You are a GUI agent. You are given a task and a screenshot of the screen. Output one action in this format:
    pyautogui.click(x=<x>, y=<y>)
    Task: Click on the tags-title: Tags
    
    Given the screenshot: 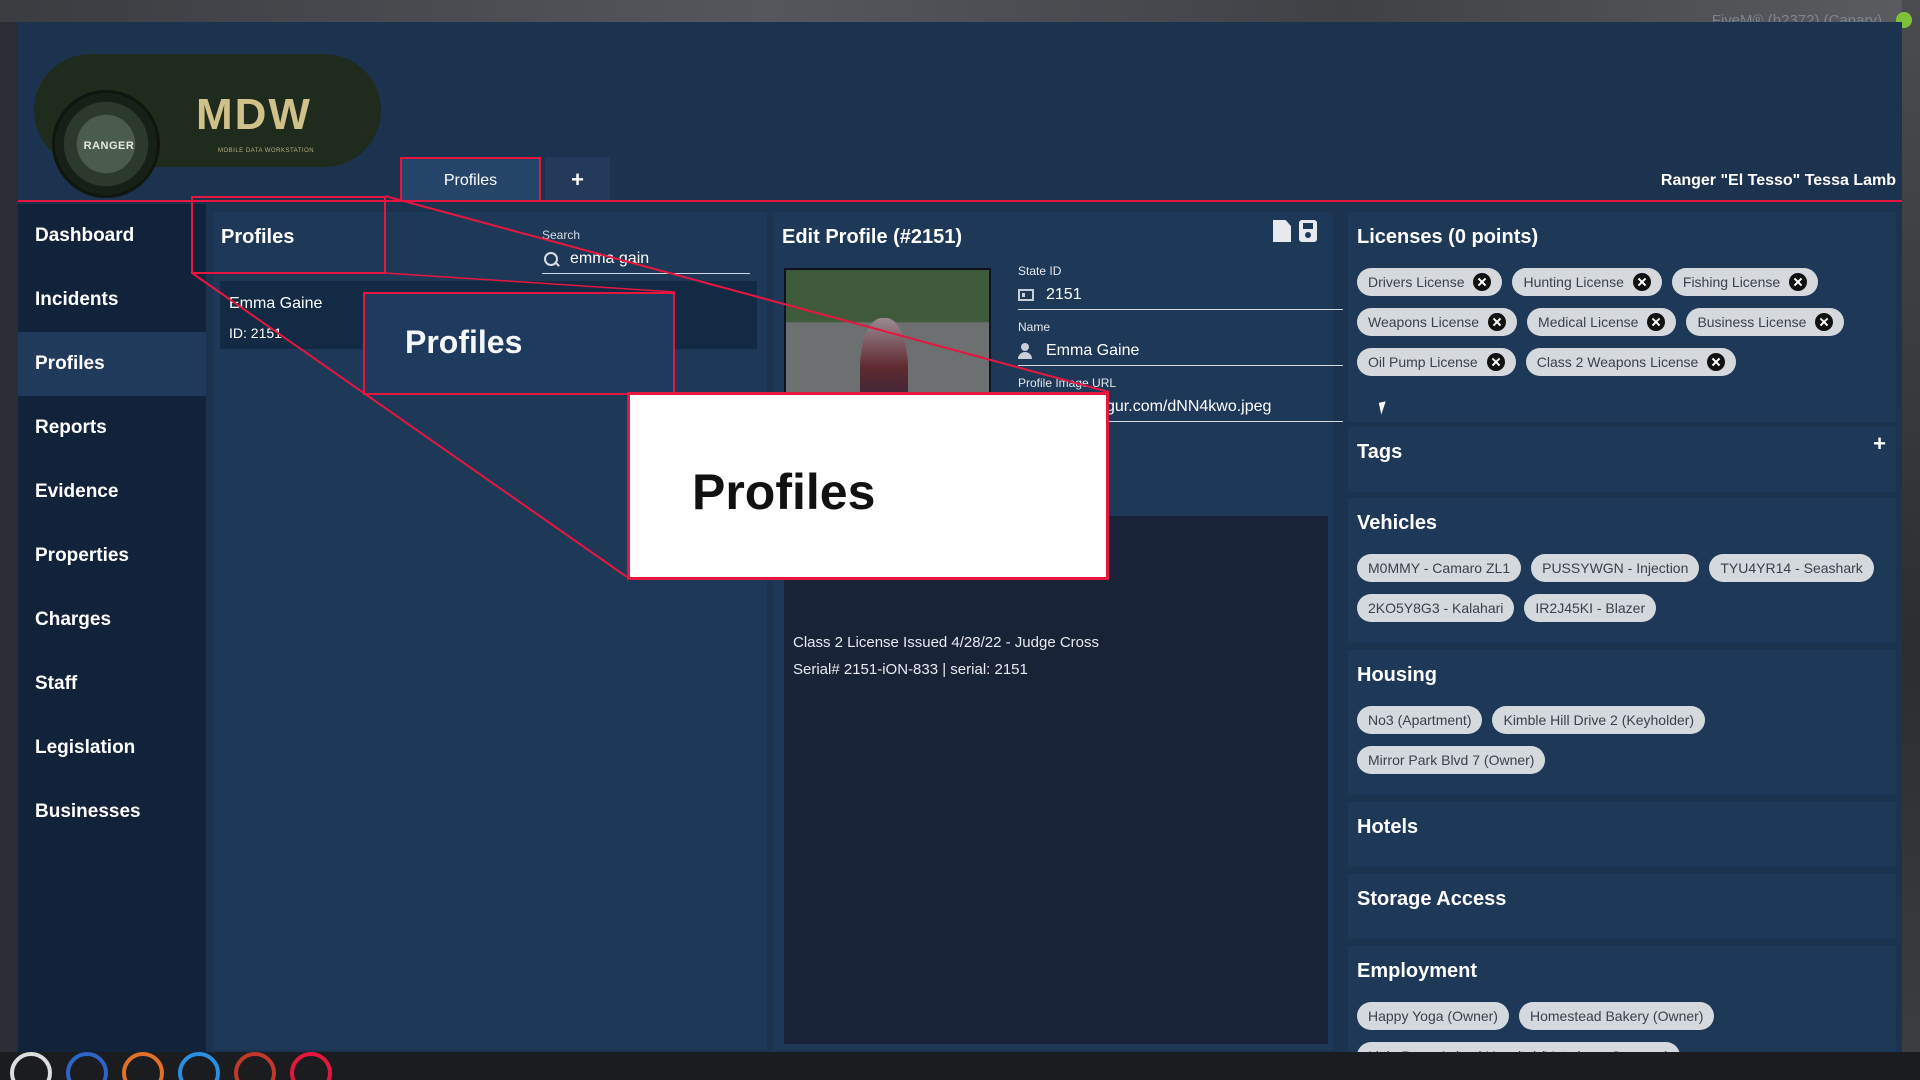 What is the action you would take?
    pyautogui.click(x=1380, y=452)
    